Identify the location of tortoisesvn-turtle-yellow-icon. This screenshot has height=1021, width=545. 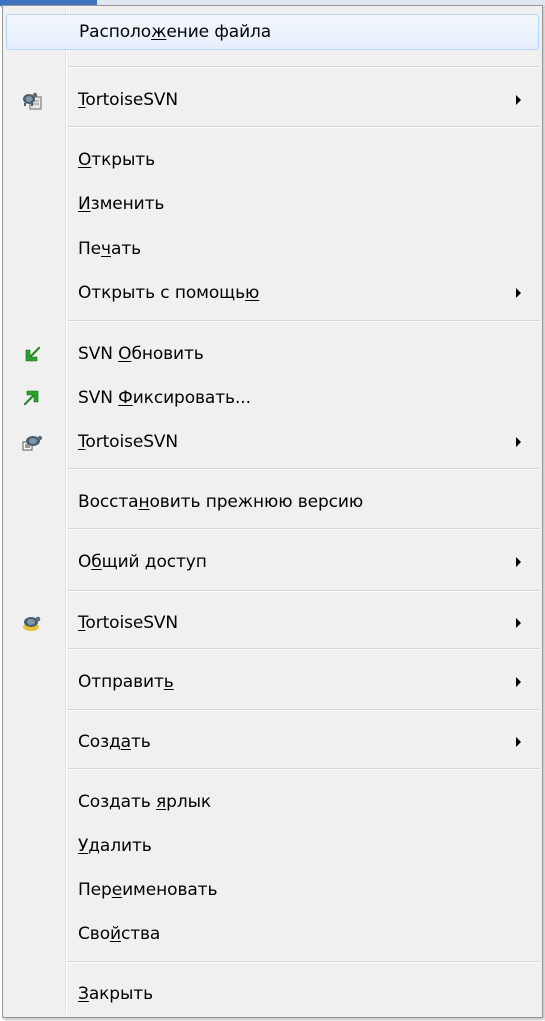
(32, 623).